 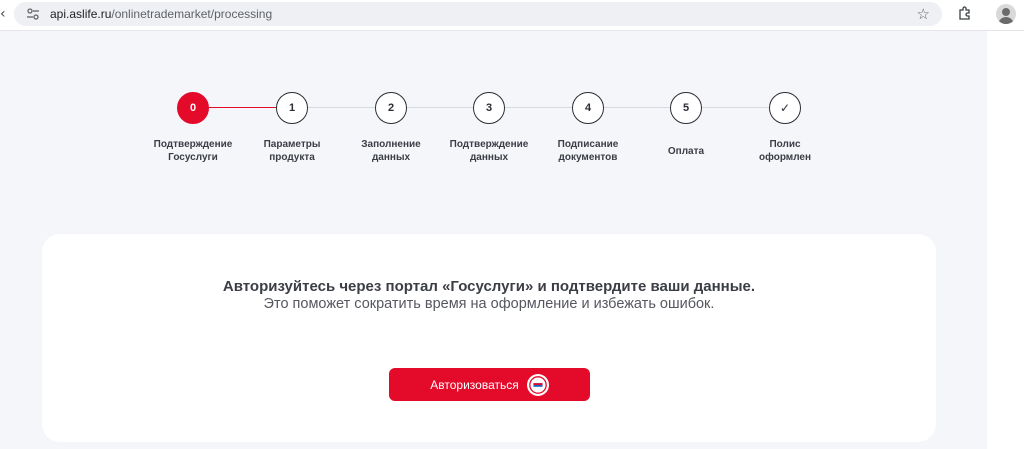 I want to click on step-circle-done-check-icon: ✓, so click(x=785, y=108).